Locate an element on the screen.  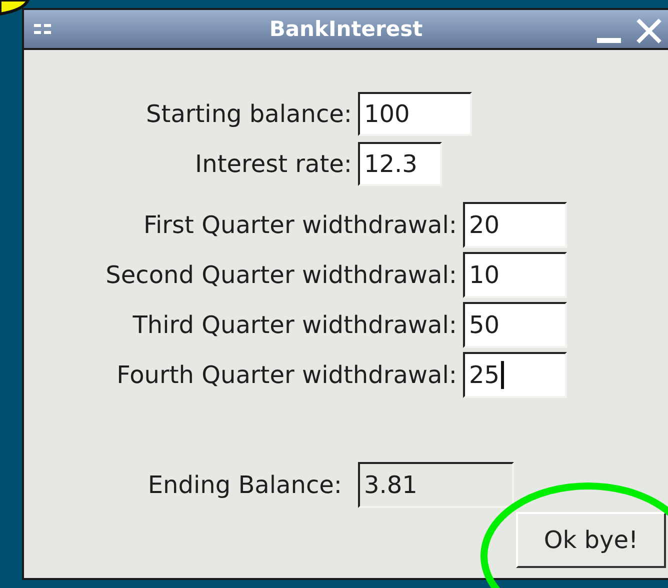
input-field: 12.3 is located at coordinates (400, 164).